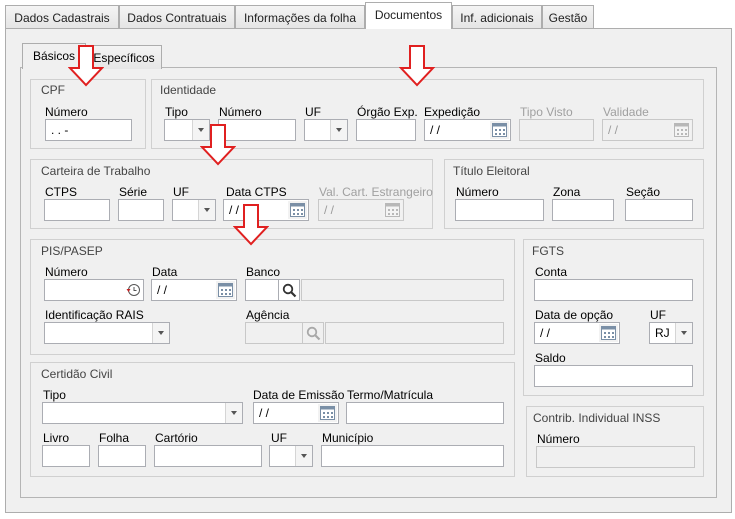  What do you see at coordinates (647, 130) in the screenshot?
I see `identidade-validade-input: / /` at bounding box center [647, 130].